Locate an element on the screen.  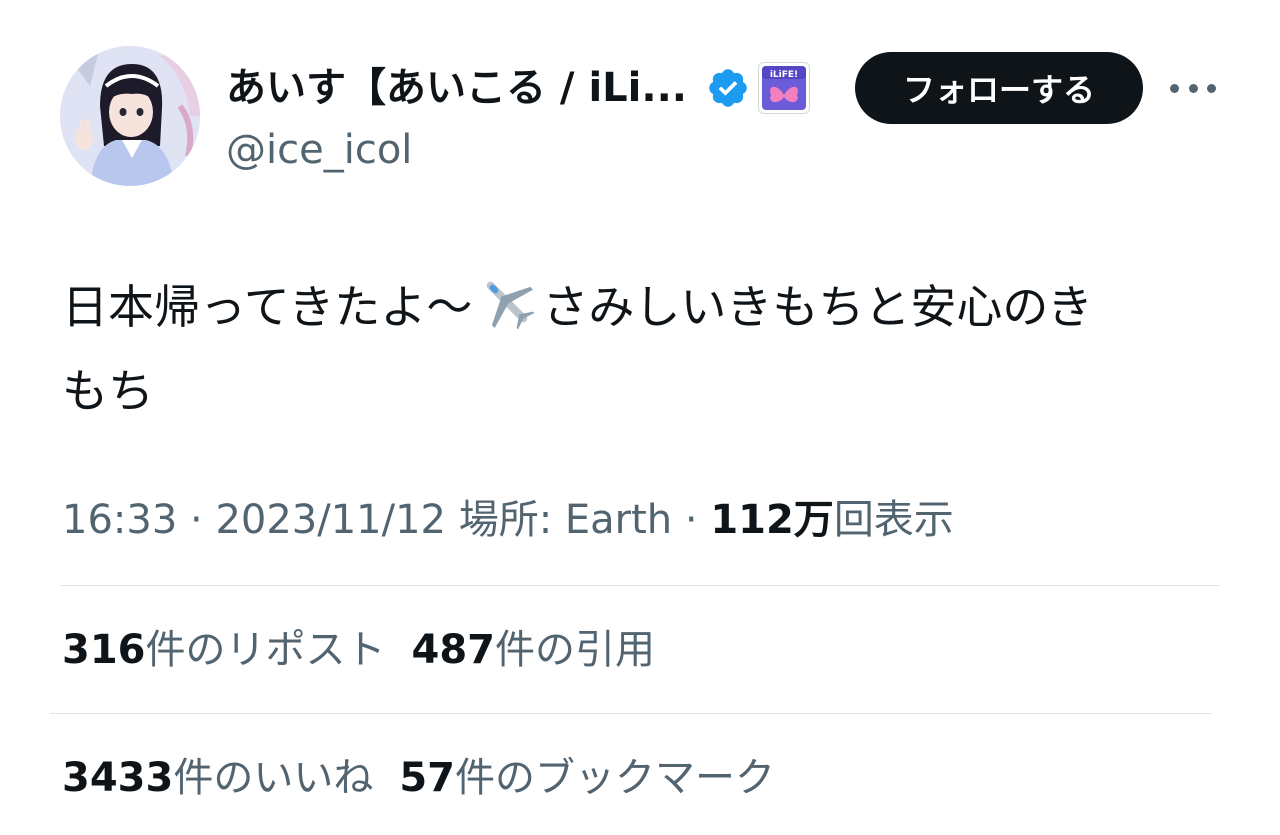
tweet-meta: 16:33 · 2023/11/12 場所: Earth · 112万回表示 is located at coordinates (508, 520).